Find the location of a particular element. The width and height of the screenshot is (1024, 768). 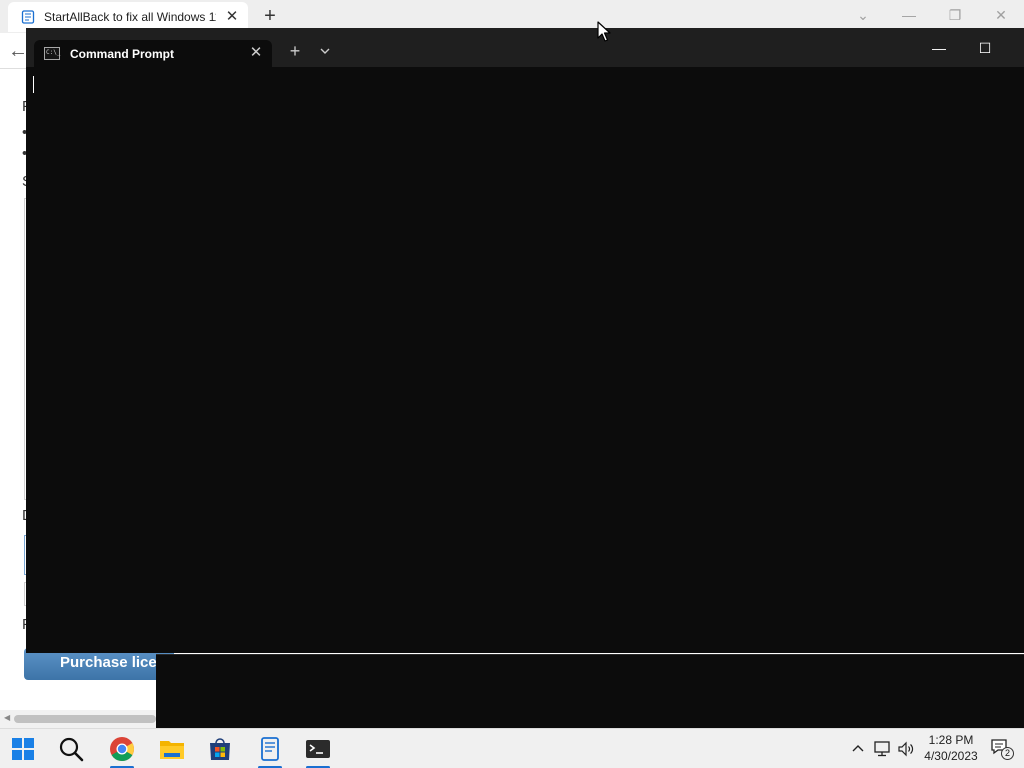

clock-time: 1:28 PM is located at coordinates (951, 740).